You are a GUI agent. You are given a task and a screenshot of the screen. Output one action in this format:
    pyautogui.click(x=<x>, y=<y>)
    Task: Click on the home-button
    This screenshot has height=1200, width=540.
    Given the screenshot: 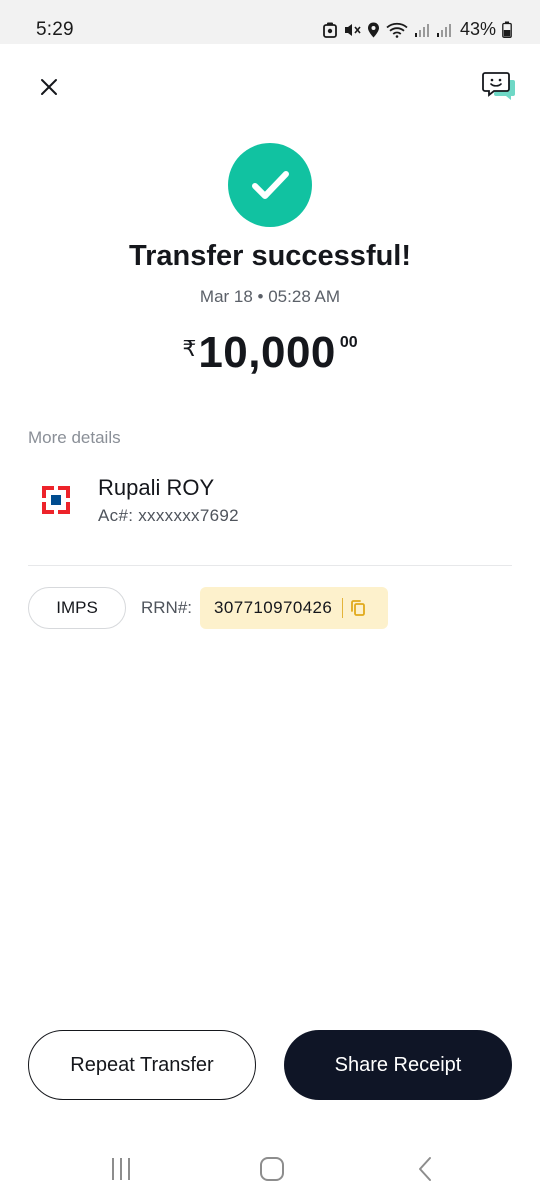 What is the action you would take?
    pyautogui.click(x=272, y=1169)
    